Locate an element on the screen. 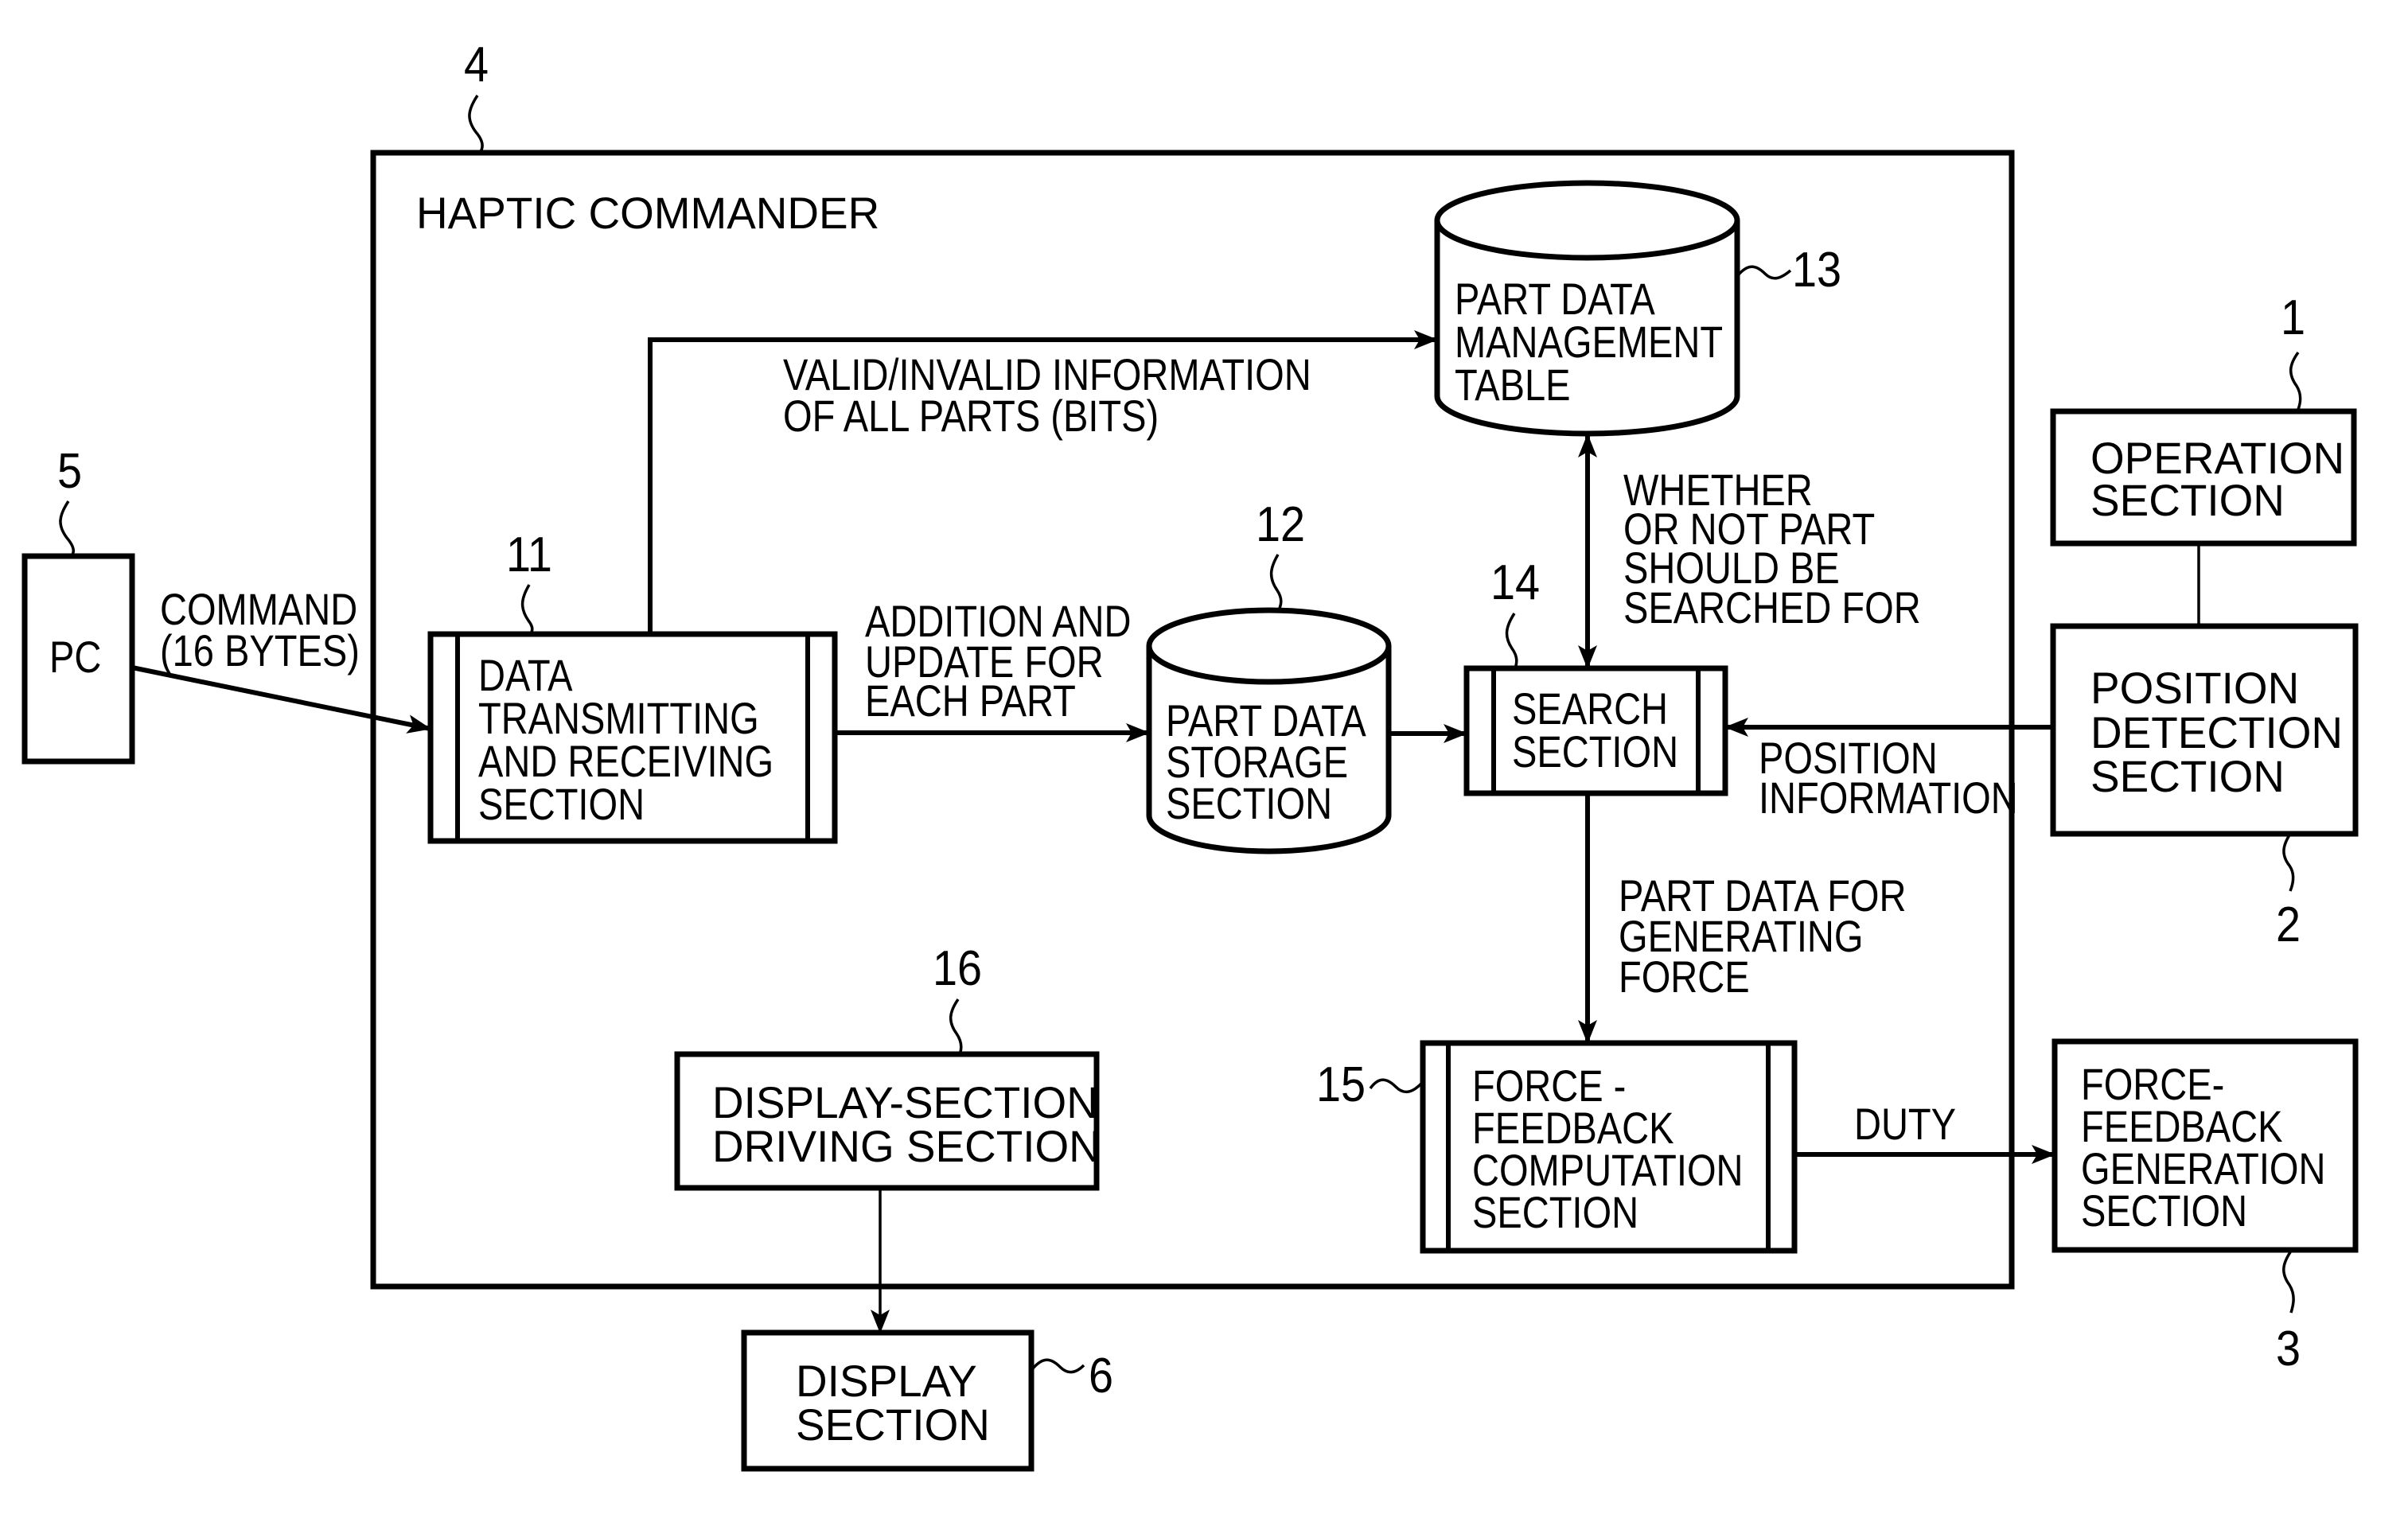  addition-update-label-line3: EACH PART is located at coordinates (971, 701).